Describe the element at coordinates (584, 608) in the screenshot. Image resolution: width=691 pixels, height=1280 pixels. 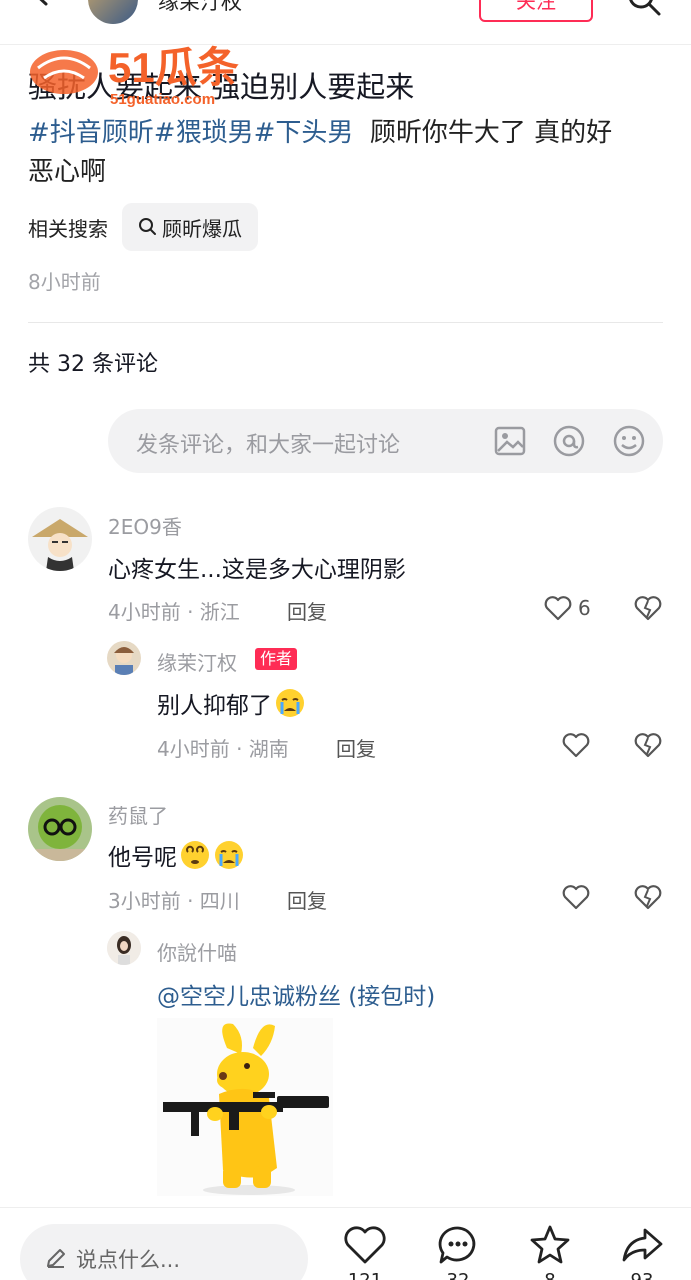
I see `like-count: 6` at that location.